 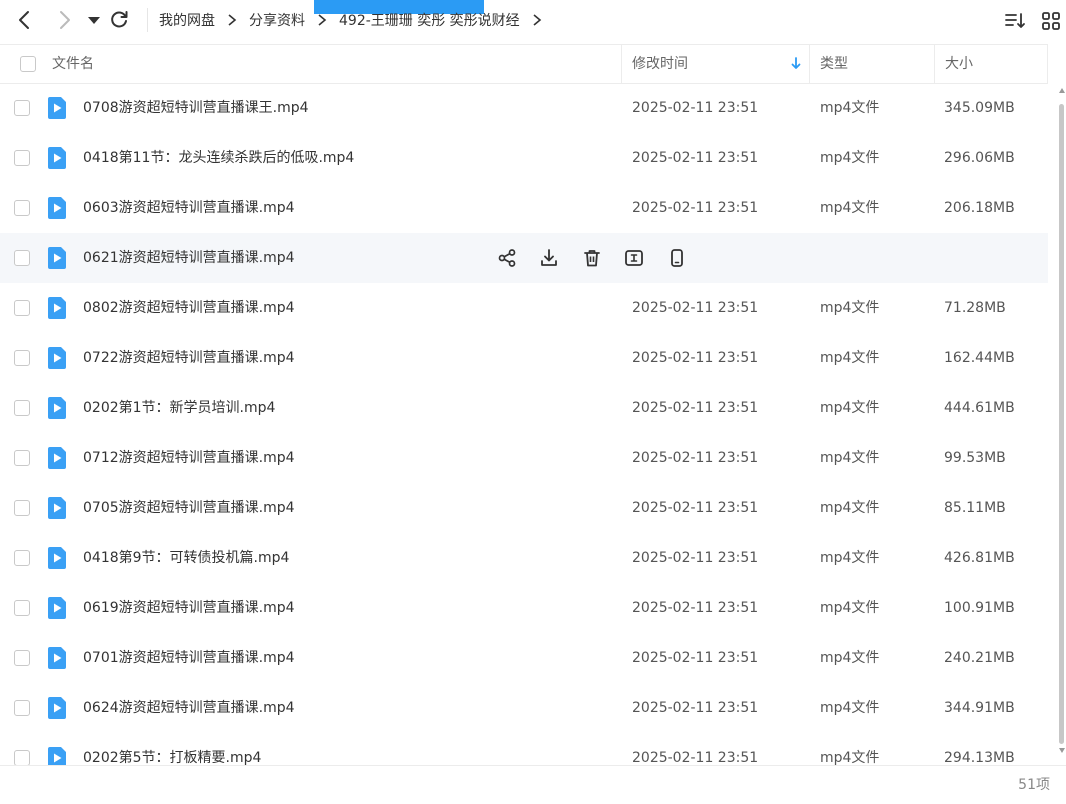 What do you see at coordinates (524, 258) in the screenshot?
I see `table-row: 0621游资超短特训营直播课.mp4` at bounding box center [524, 258].